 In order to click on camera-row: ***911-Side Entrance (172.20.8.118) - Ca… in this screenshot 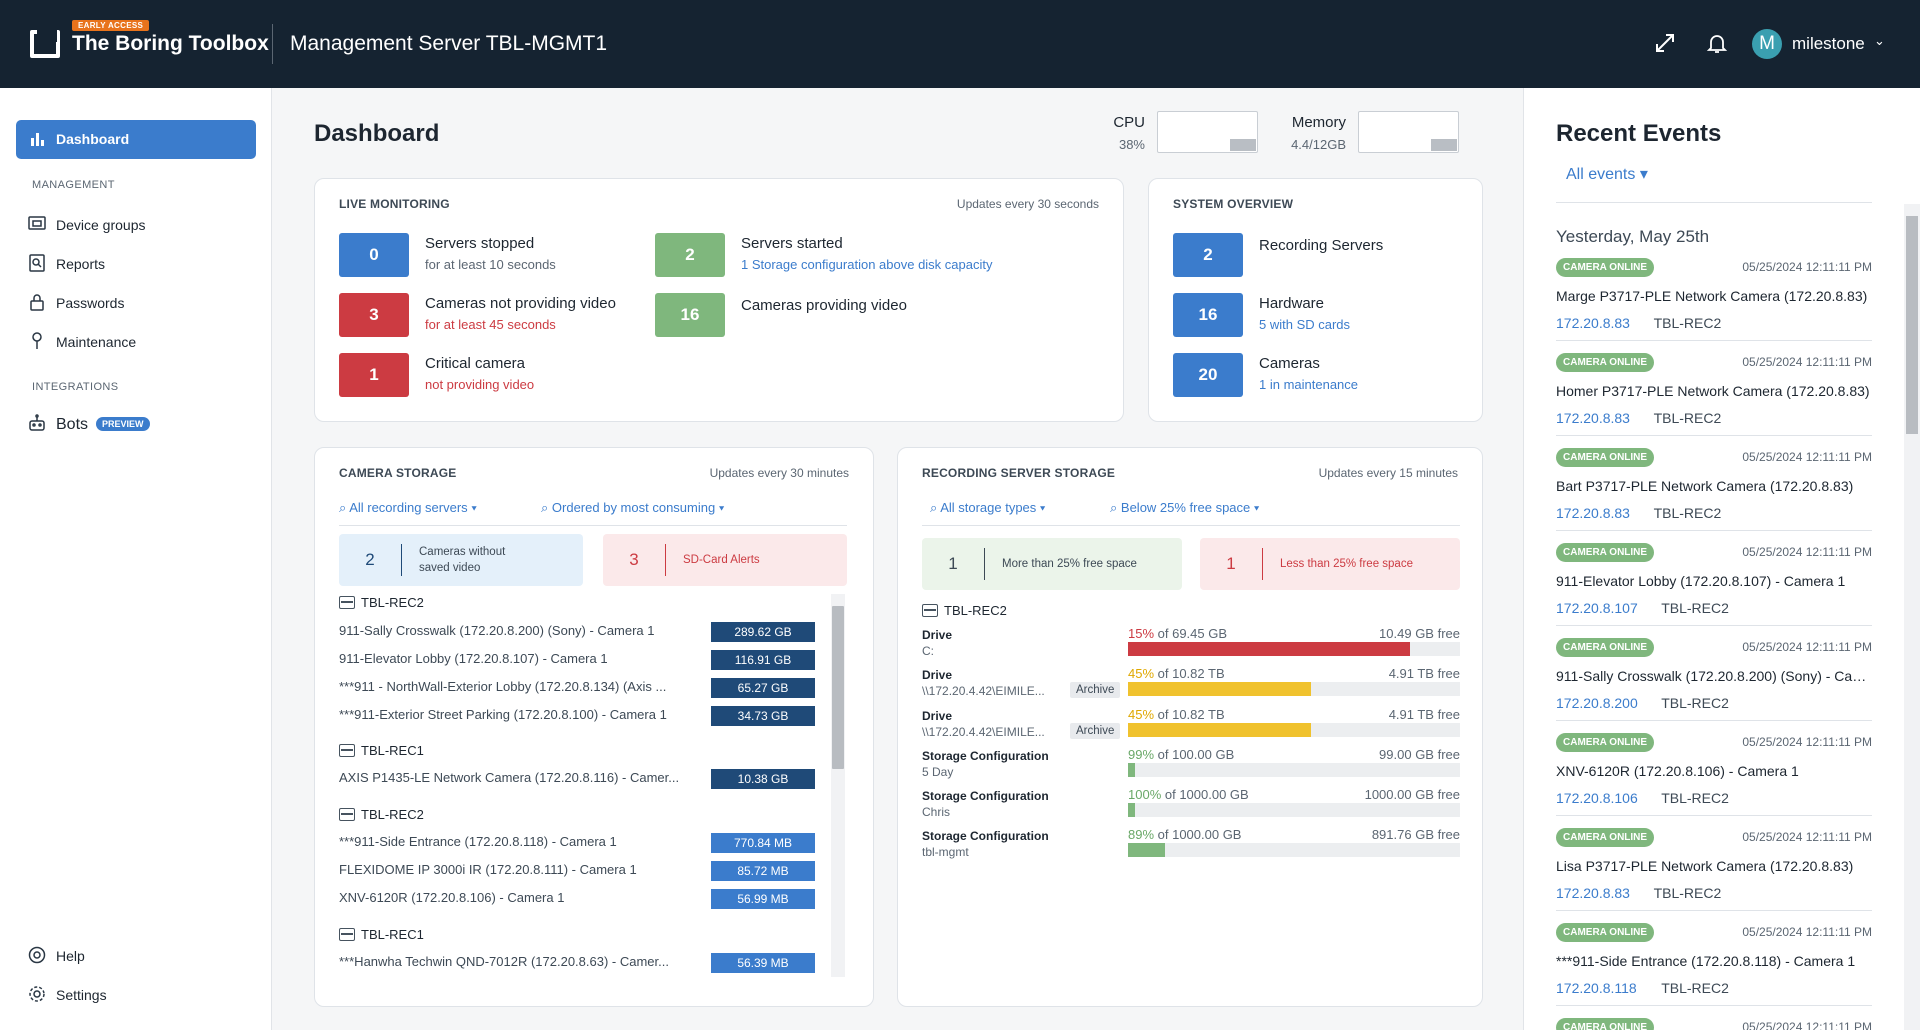, I will do `click(519, 841)`.